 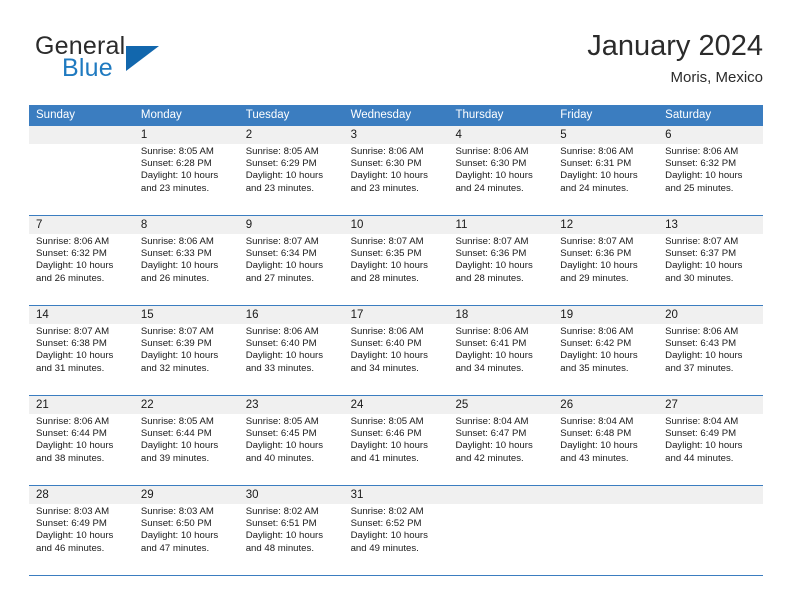 I want to click on daylight-text-line2: and 34 minutes., so click(x=489, y=368).